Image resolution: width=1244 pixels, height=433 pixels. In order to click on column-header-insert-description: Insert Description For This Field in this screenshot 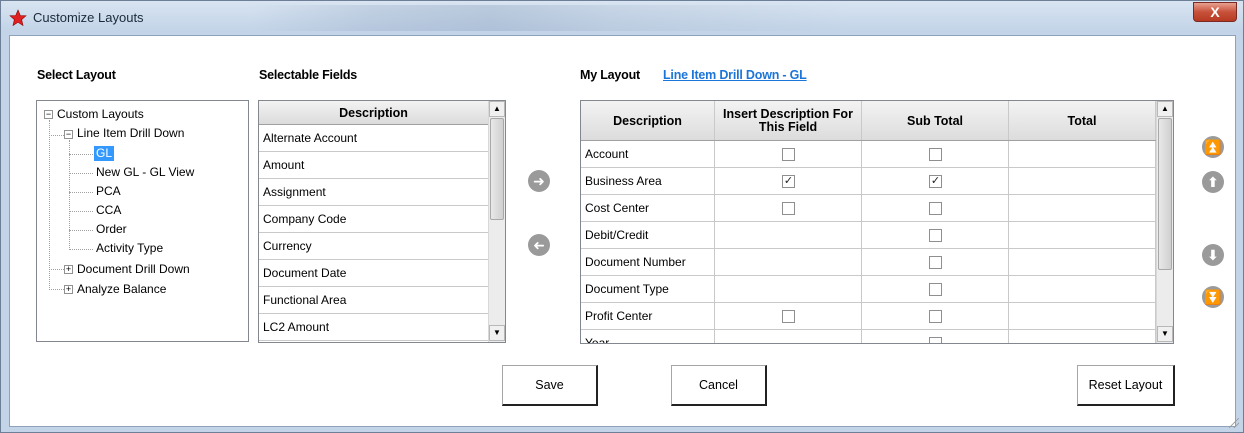, I will do `click(788, 120)`.